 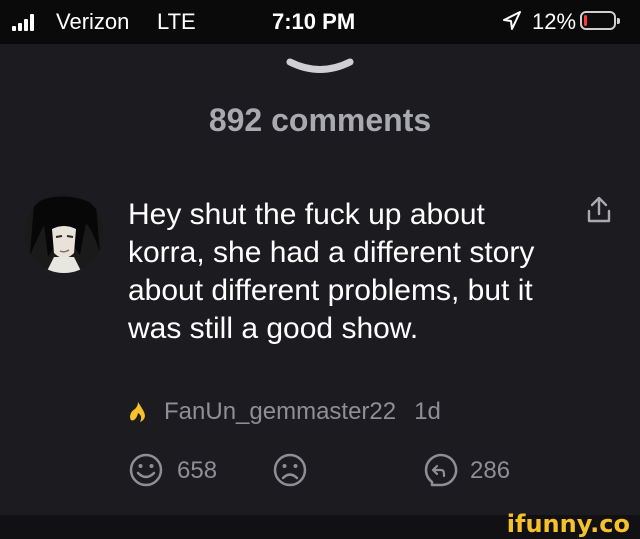 I want to click on smile-icon, so click(x=146, y=470).